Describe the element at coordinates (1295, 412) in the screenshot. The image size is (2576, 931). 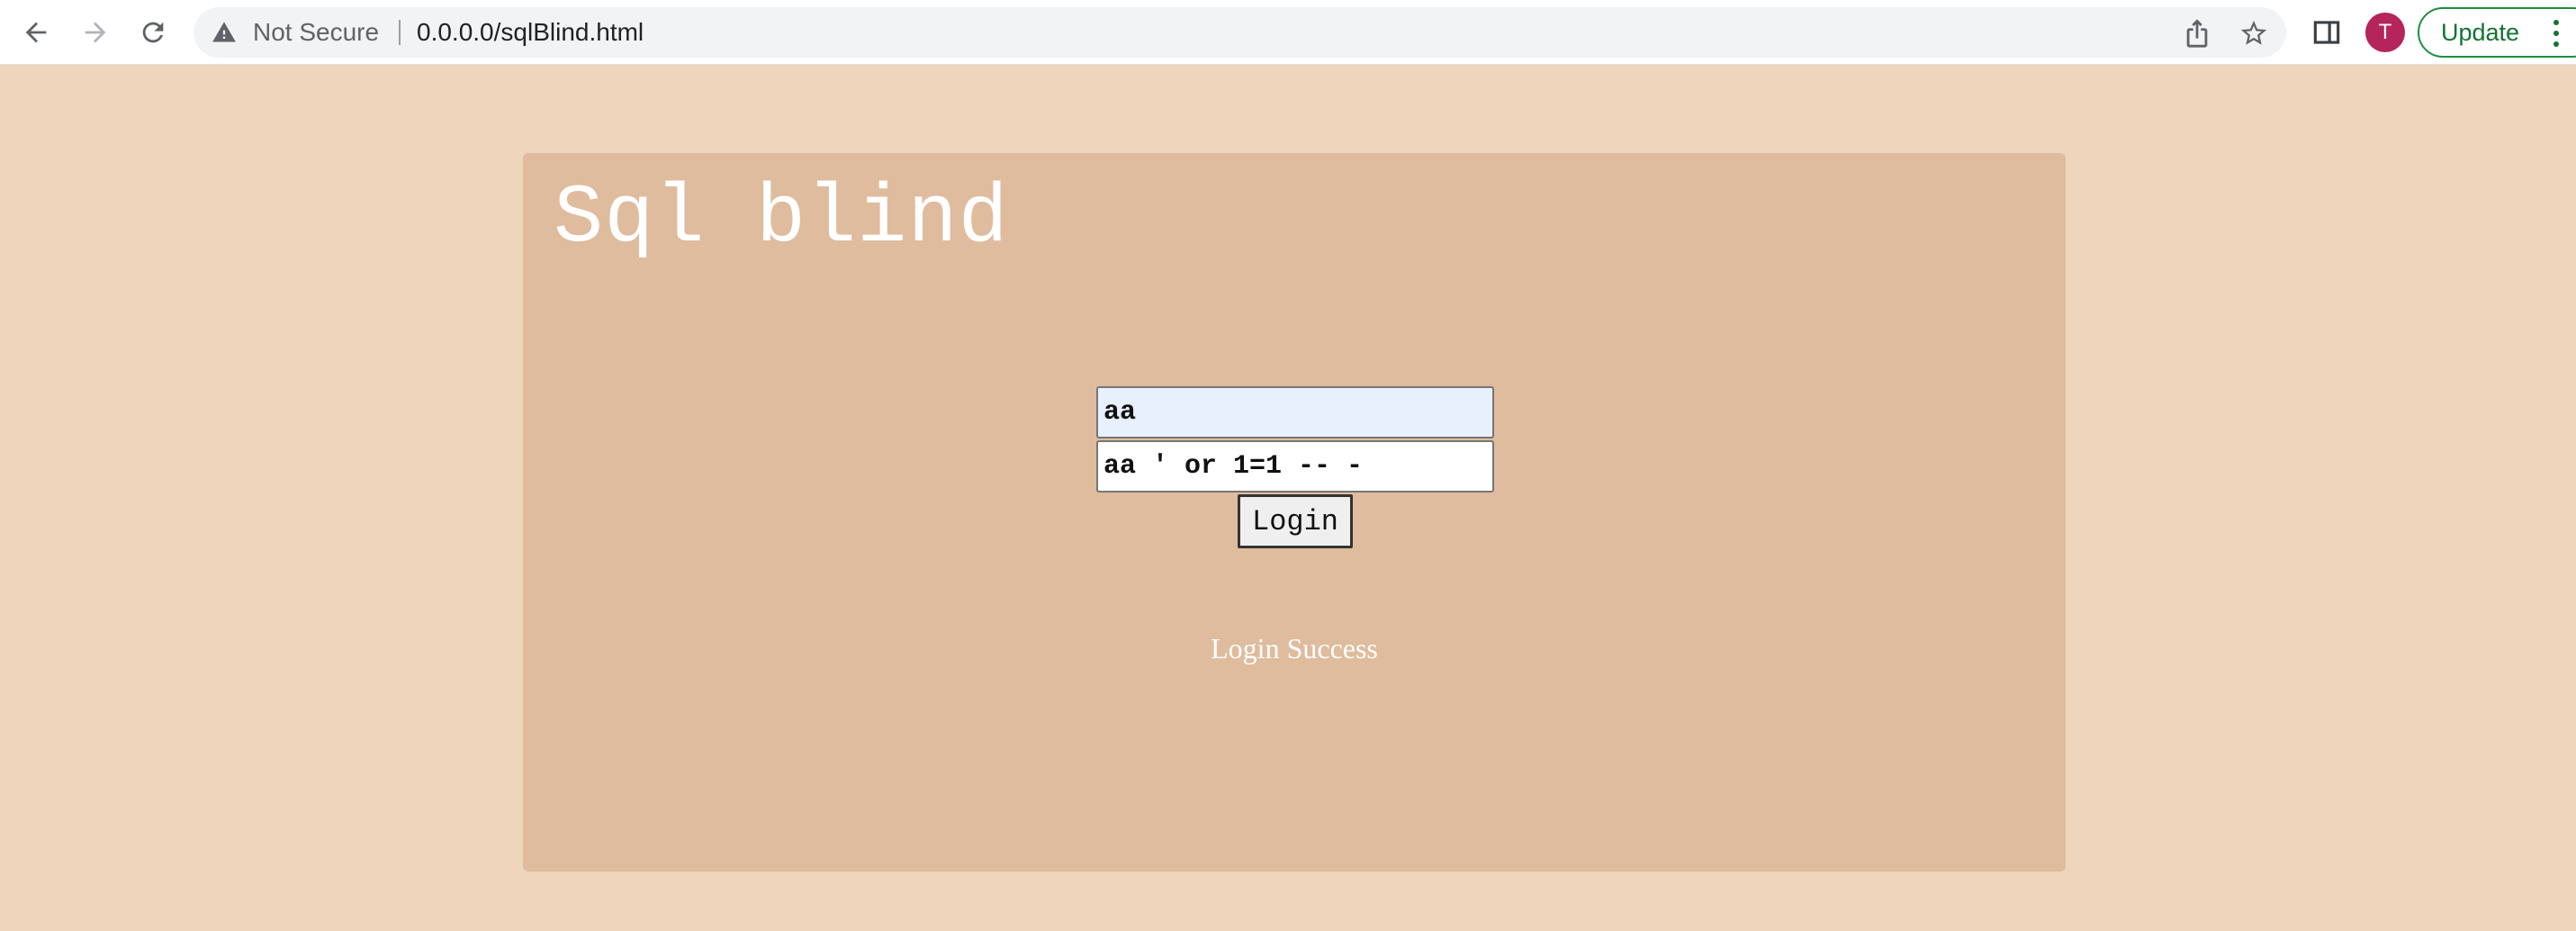
I see `username-input` at that location.